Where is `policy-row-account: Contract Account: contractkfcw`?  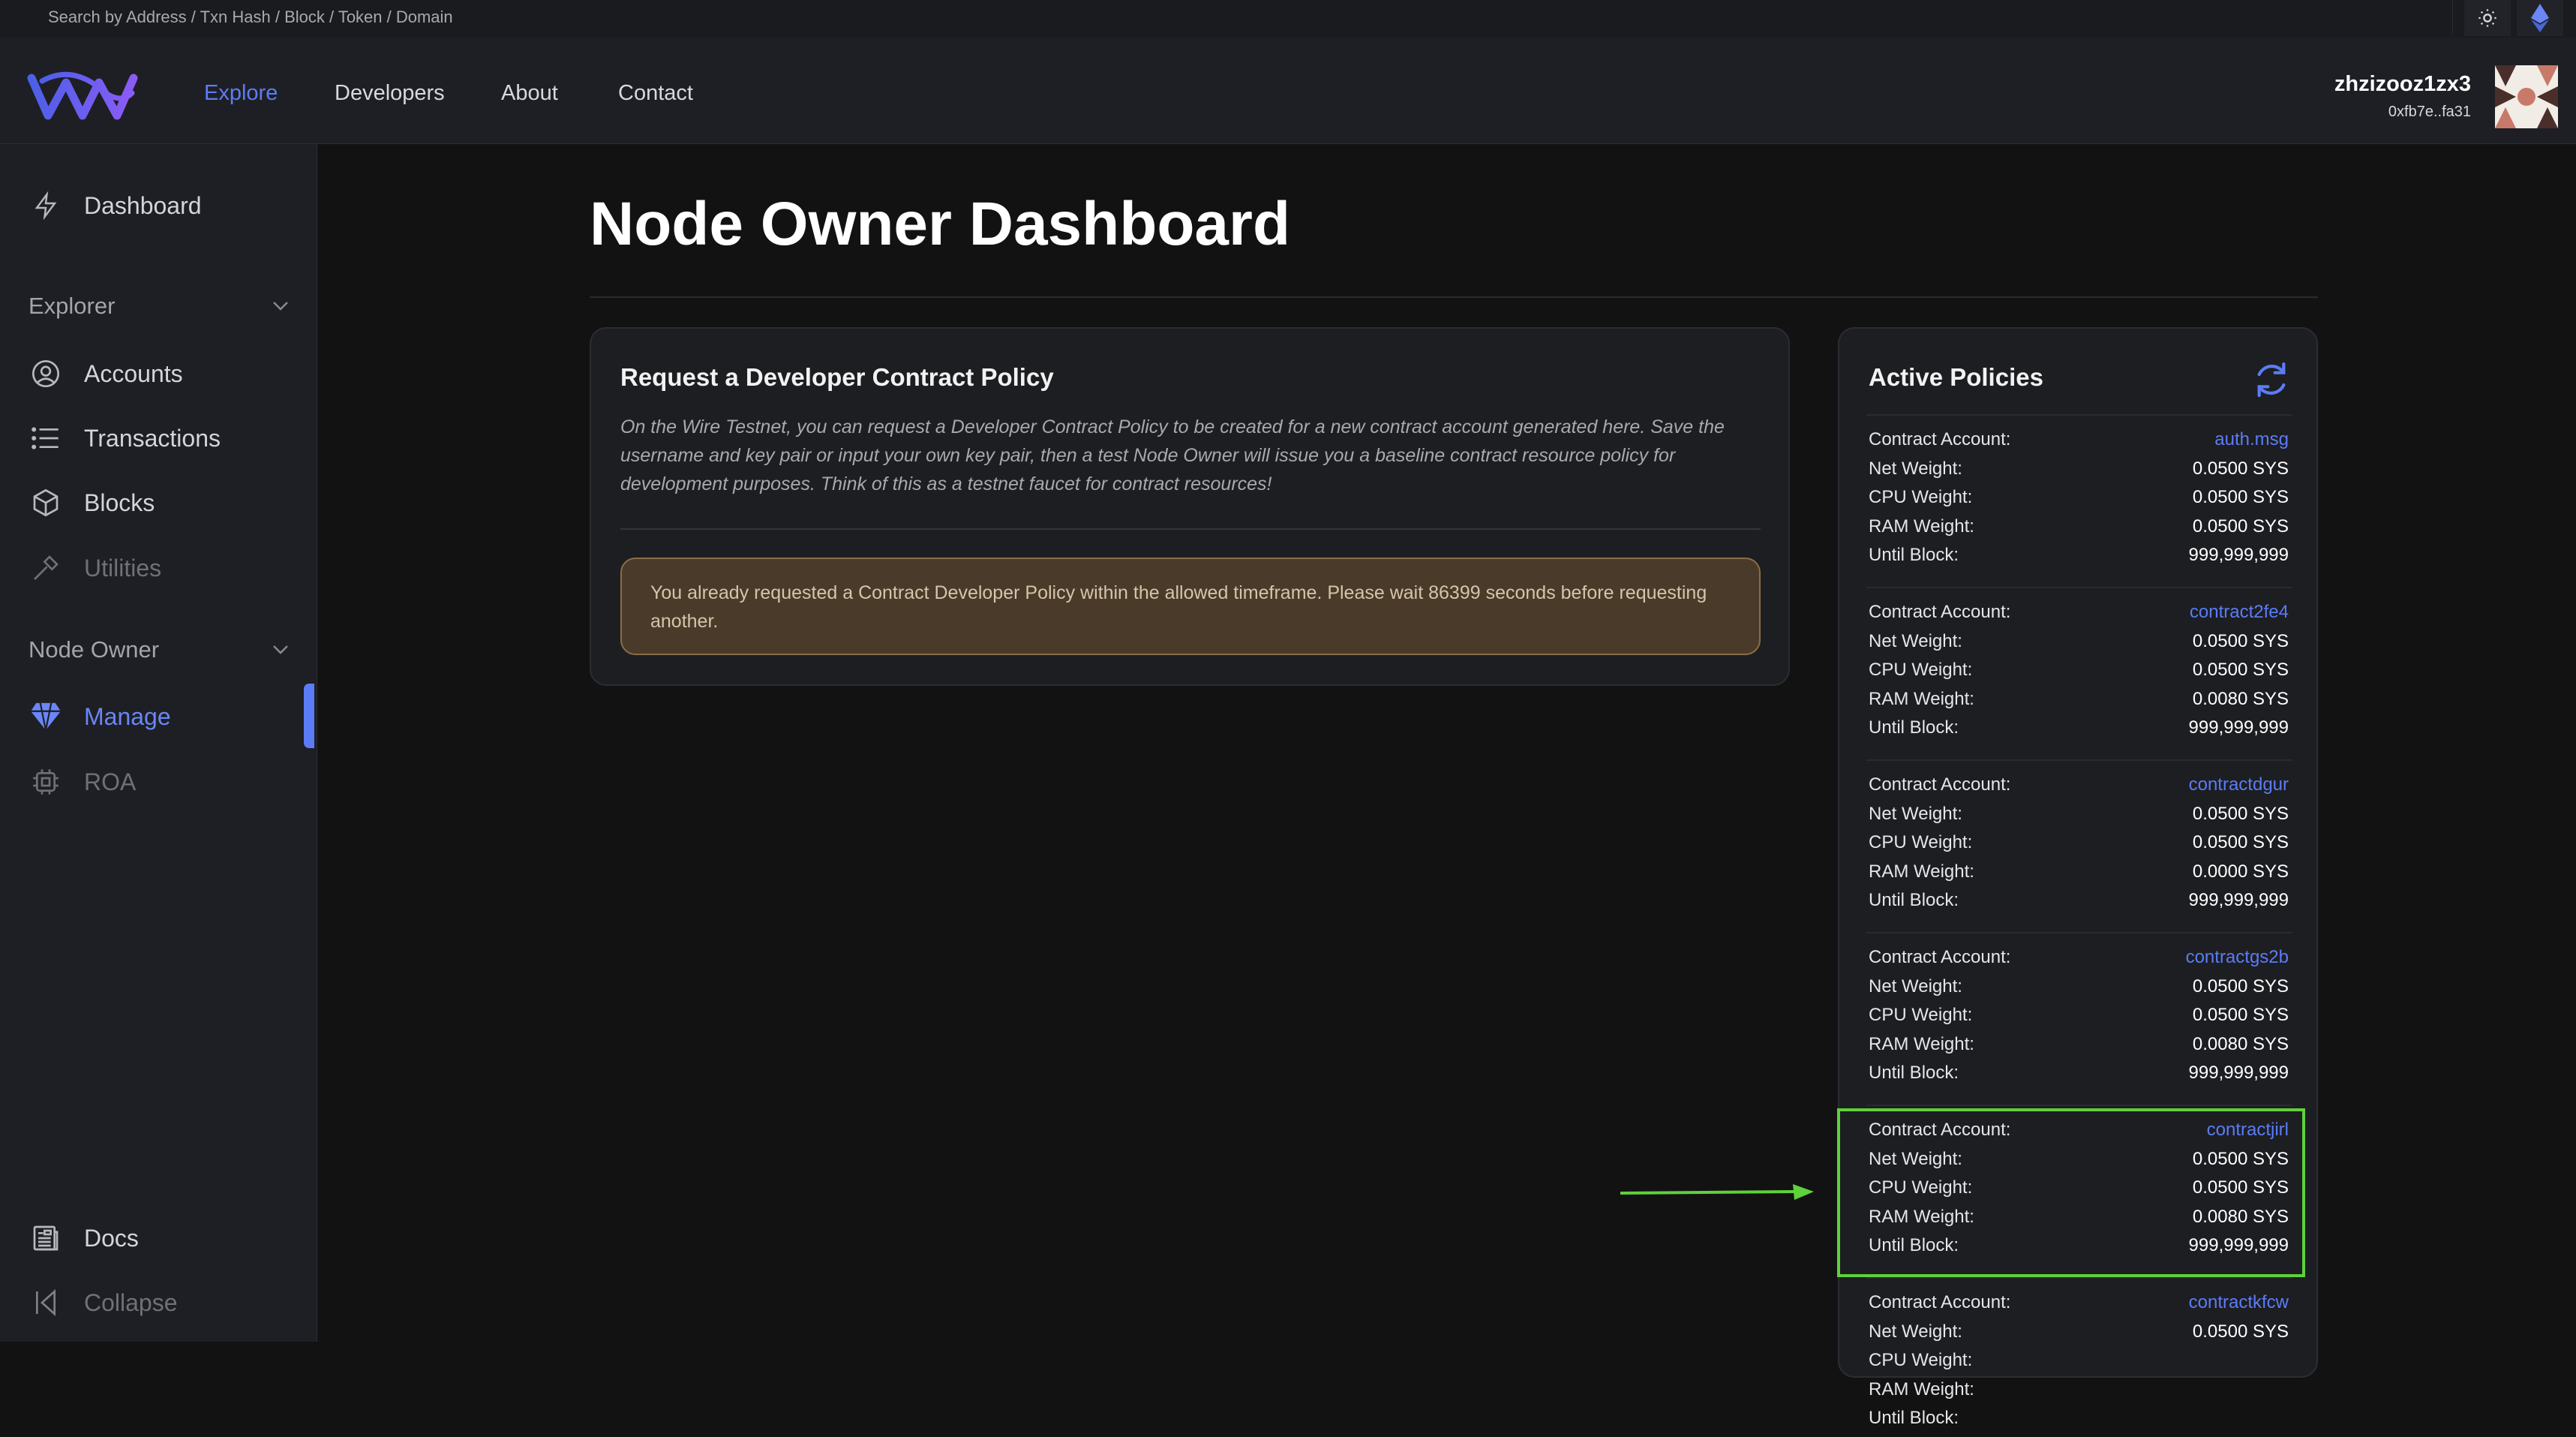 policy-row-account: Contract Account: contractkfcw is located at coordinates (2079, 1306).